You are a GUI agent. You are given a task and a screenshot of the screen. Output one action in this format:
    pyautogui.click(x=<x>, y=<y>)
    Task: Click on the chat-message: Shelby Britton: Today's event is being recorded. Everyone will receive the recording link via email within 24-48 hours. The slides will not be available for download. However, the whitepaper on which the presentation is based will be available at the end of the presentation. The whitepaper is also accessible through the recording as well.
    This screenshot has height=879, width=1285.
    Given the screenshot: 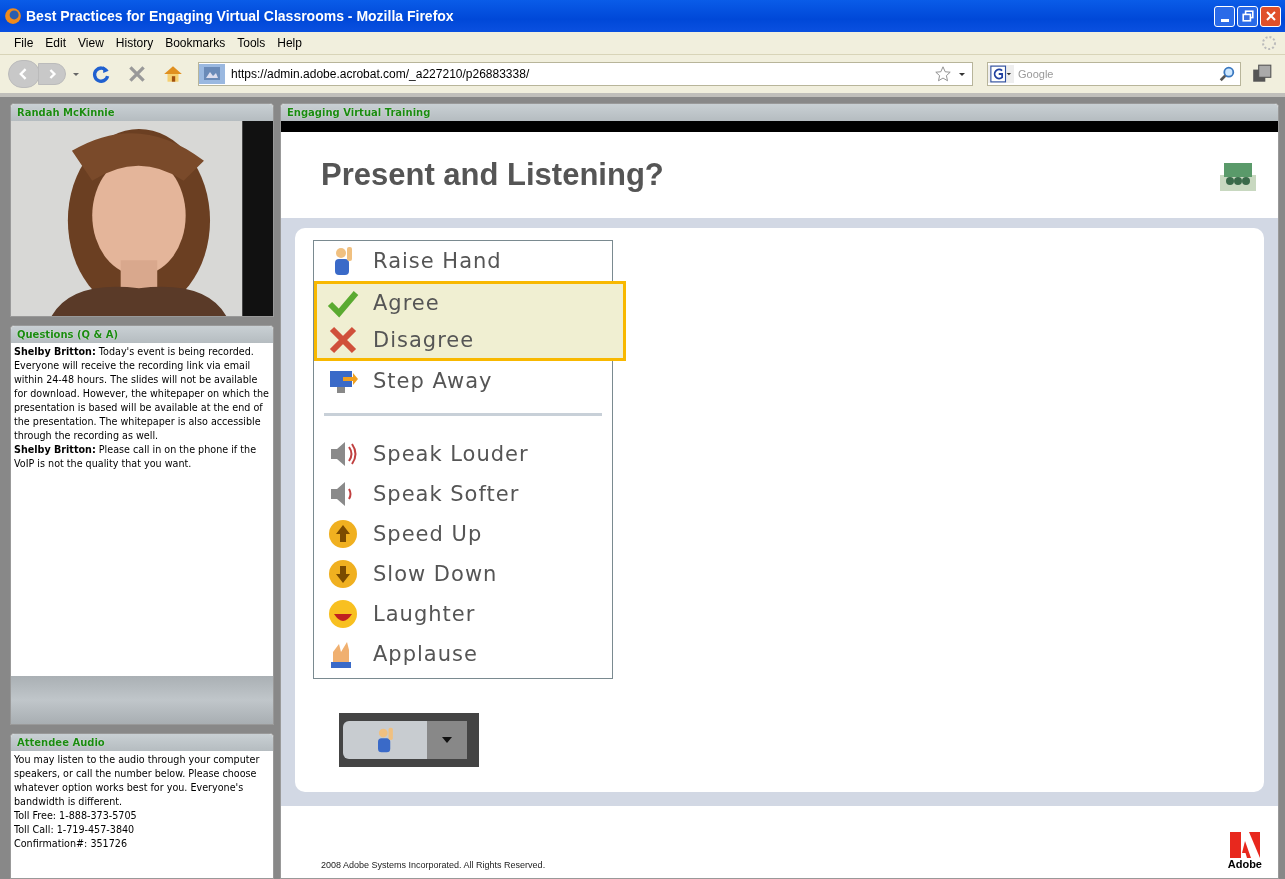 What is the action you would take?
    pyautogui.click(x=142, y=394)
    